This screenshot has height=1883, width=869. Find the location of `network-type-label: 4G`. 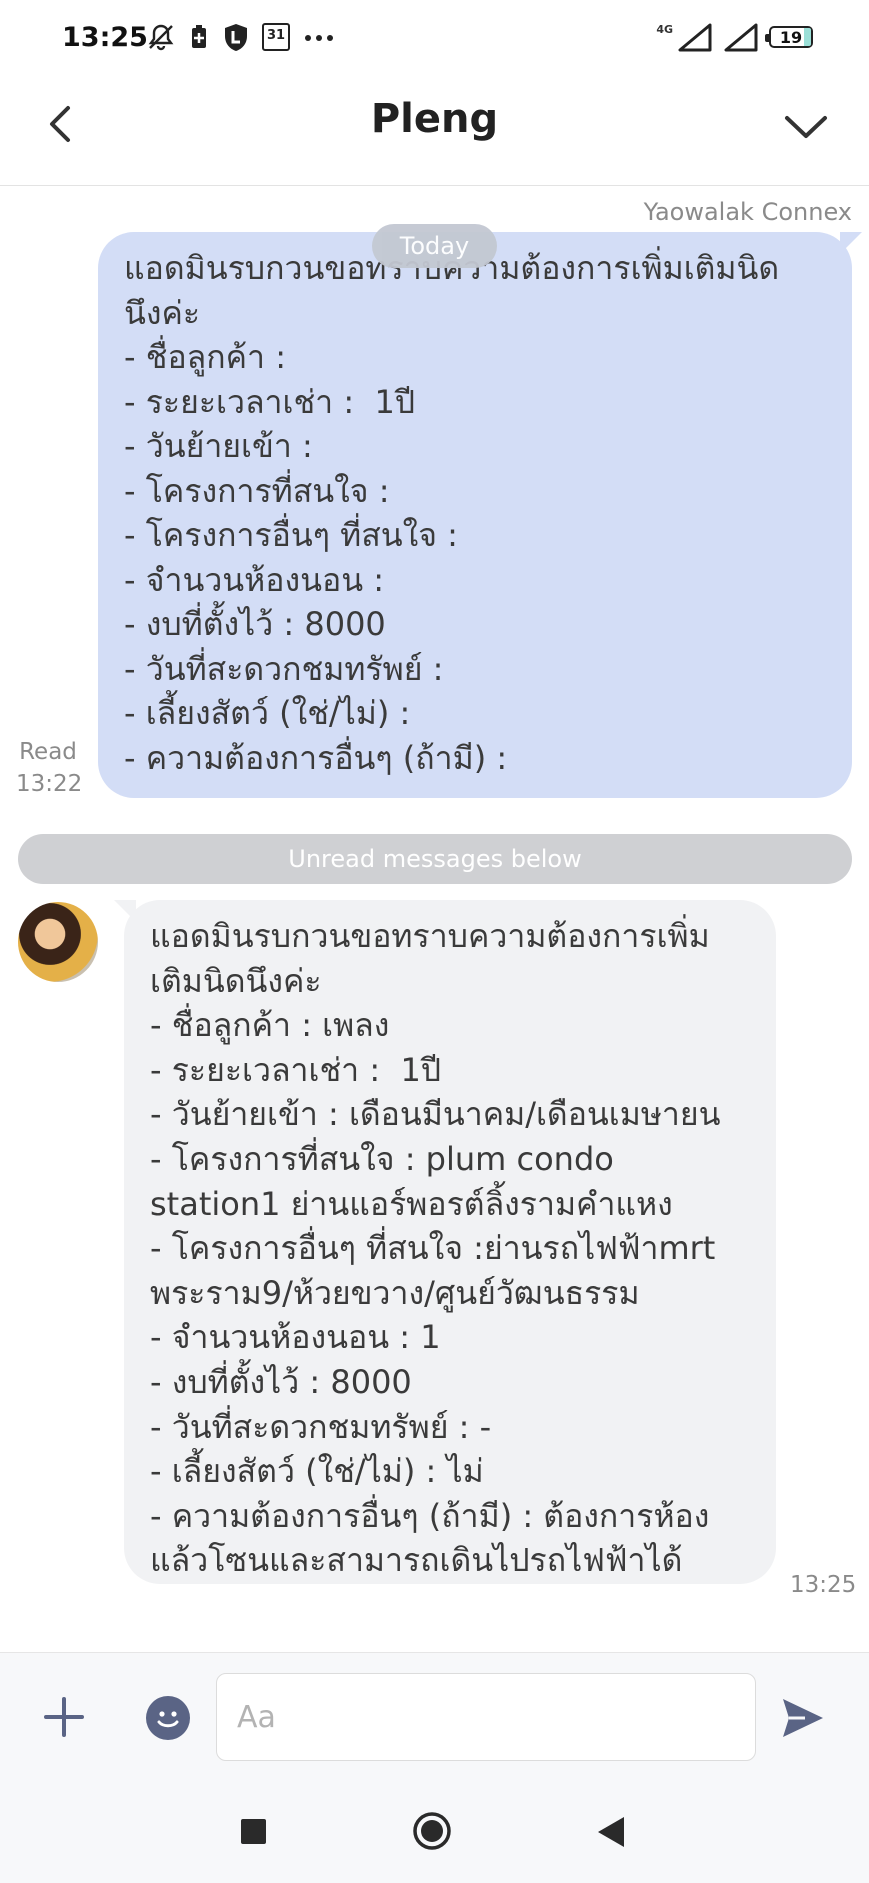

network-type-label: 4G is located at coordinates (664, 29).